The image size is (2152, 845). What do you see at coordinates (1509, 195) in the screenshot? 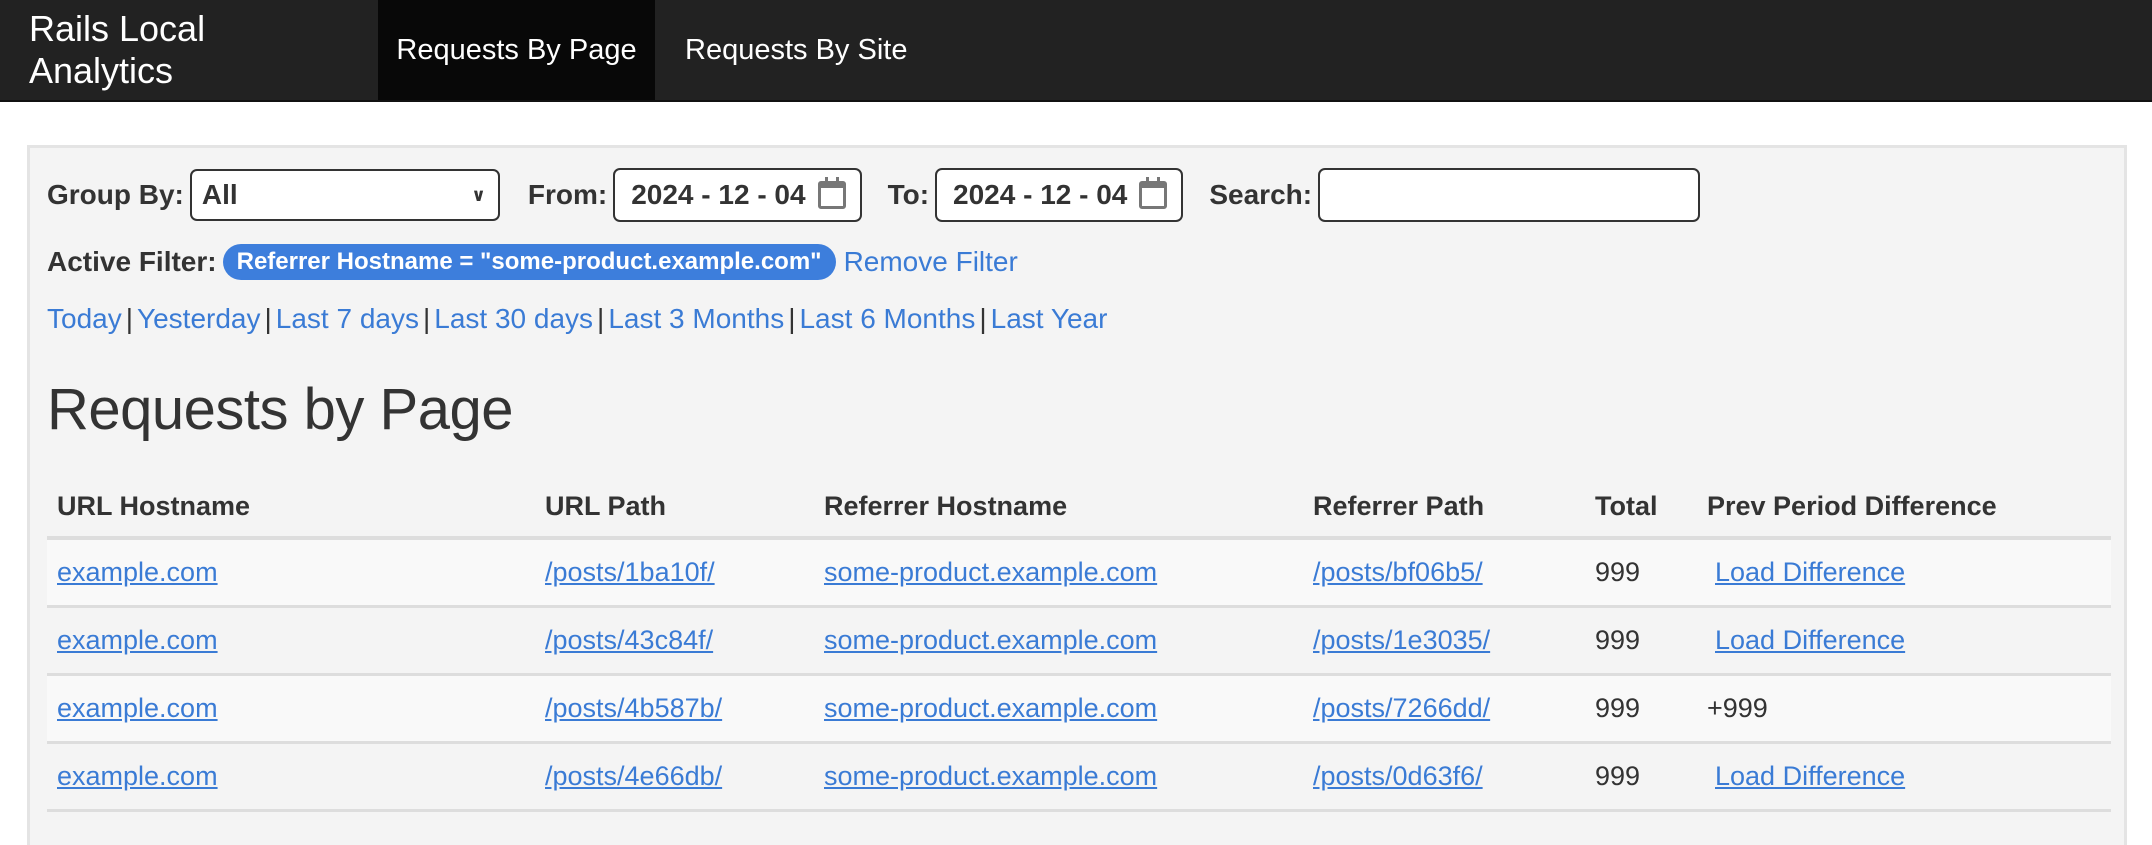
I see `search-input` at bounding box center [1509, 195].